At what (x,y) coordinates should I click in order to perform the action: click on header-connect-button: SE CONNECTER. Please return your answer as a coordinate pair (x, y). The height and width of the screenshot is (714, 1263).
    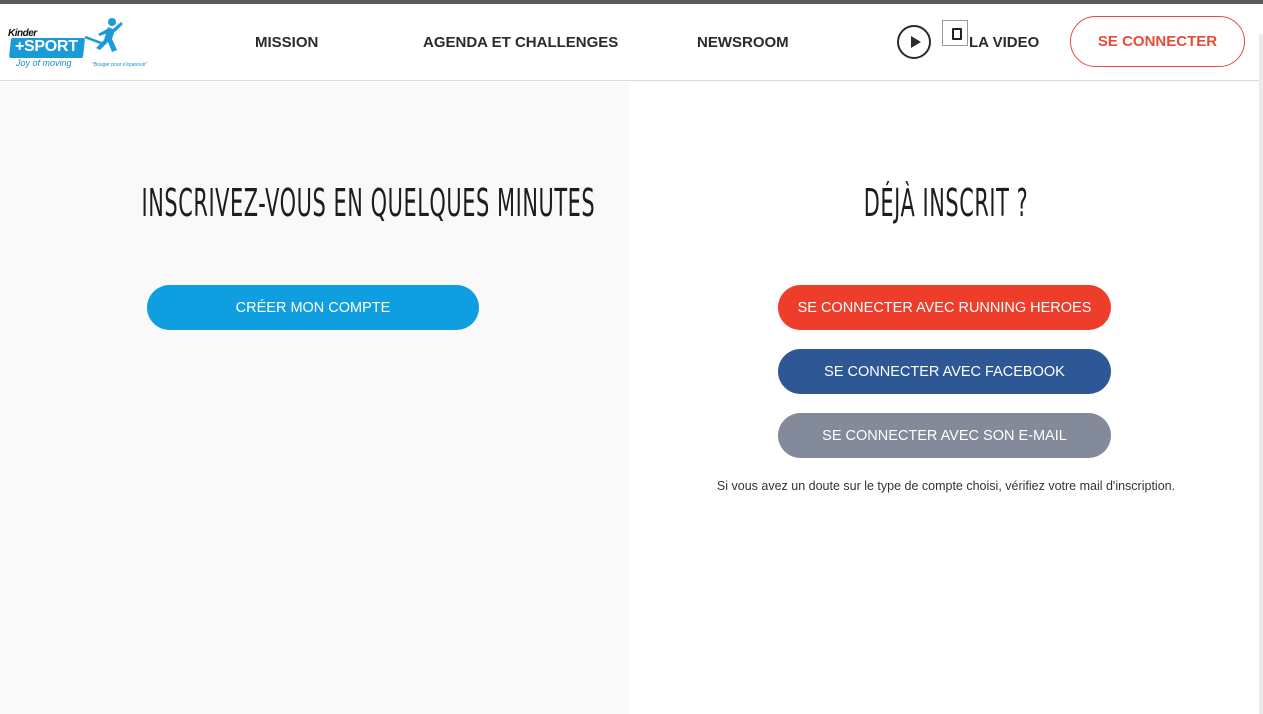
    Looking at the image, I should click on (1157, 41).